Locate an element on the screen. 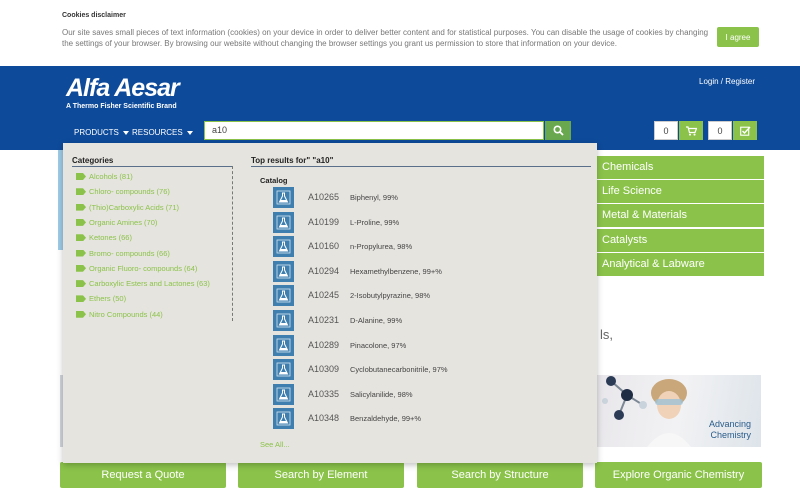 This screenshot has width=800, height=492. logo: Alfa Aesar is located at coordinates (123, 88).